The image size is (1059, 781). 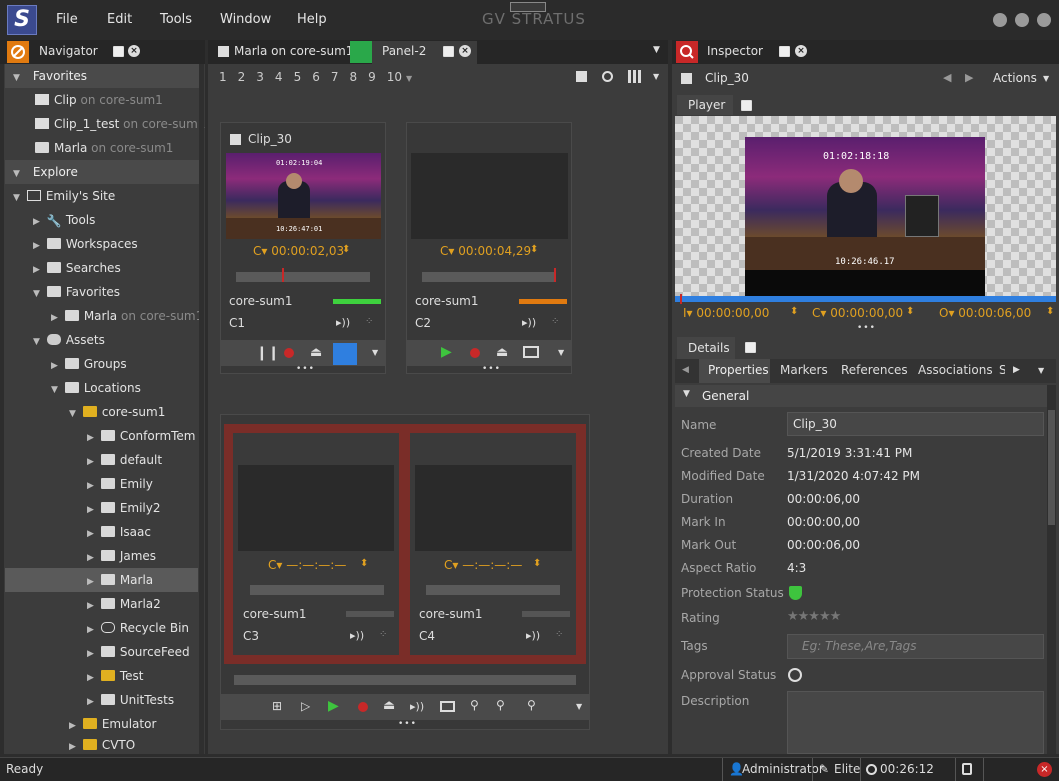 I want to click on tab-panel-2: Panel-2, so click(x=404, y=52).